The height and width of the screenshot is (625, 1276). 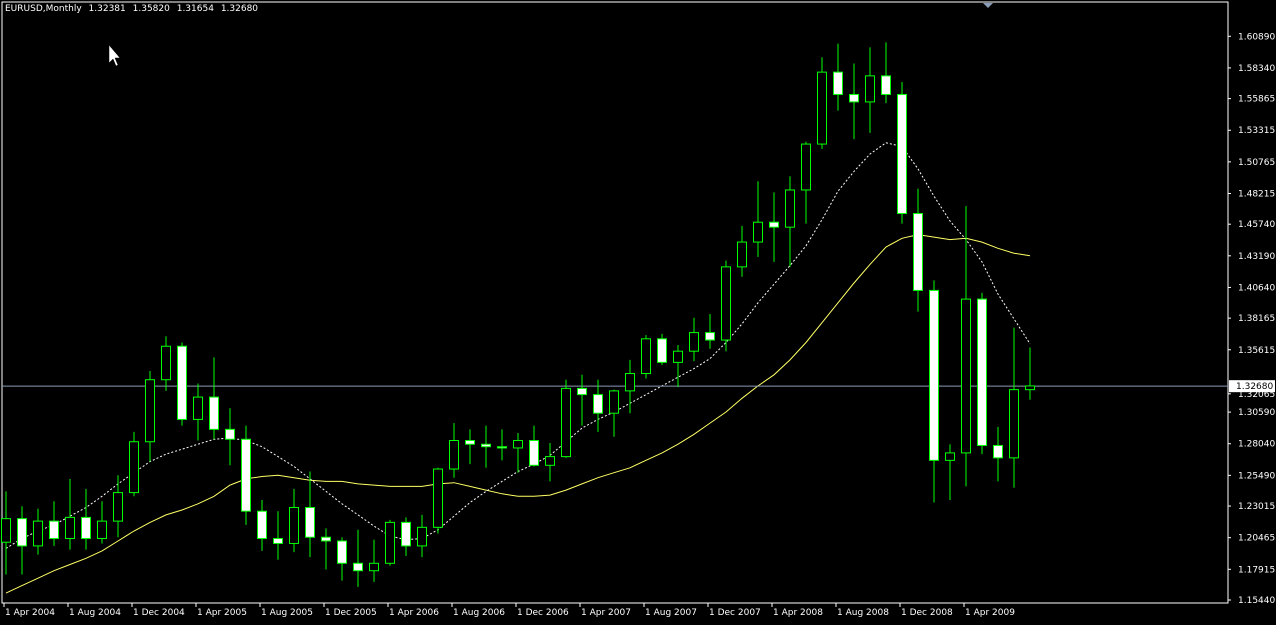 I want to click on y-tick-label: 1.55865, so click(x=1256, y=100).